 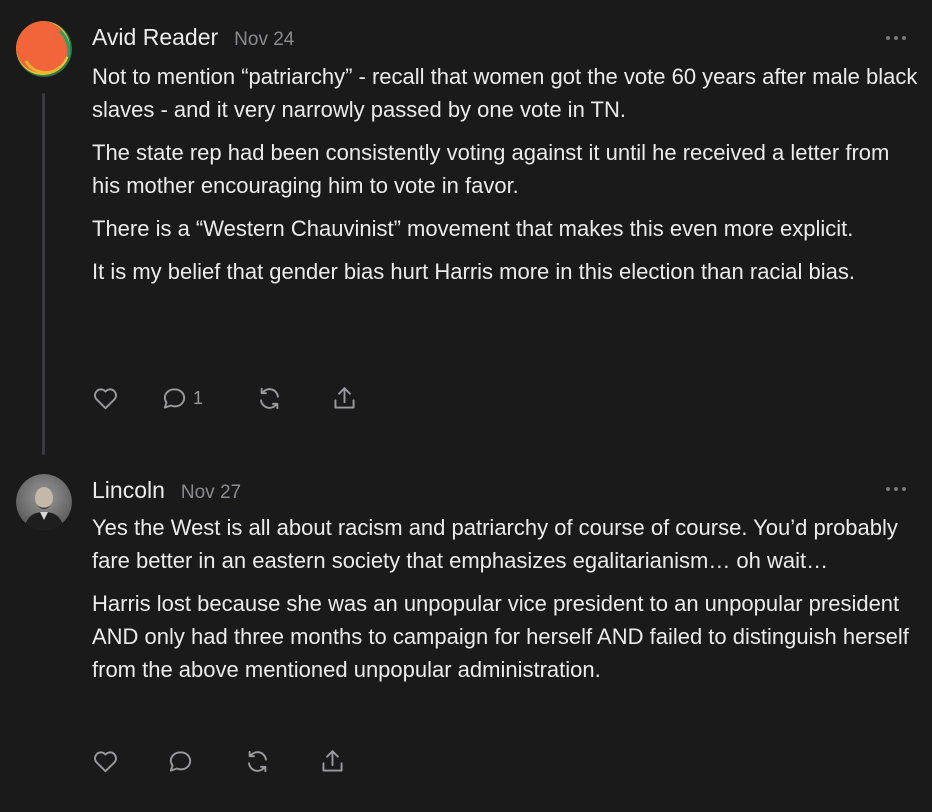 I want to click on portrait-avatar-icon, so click(x=44, y=502).